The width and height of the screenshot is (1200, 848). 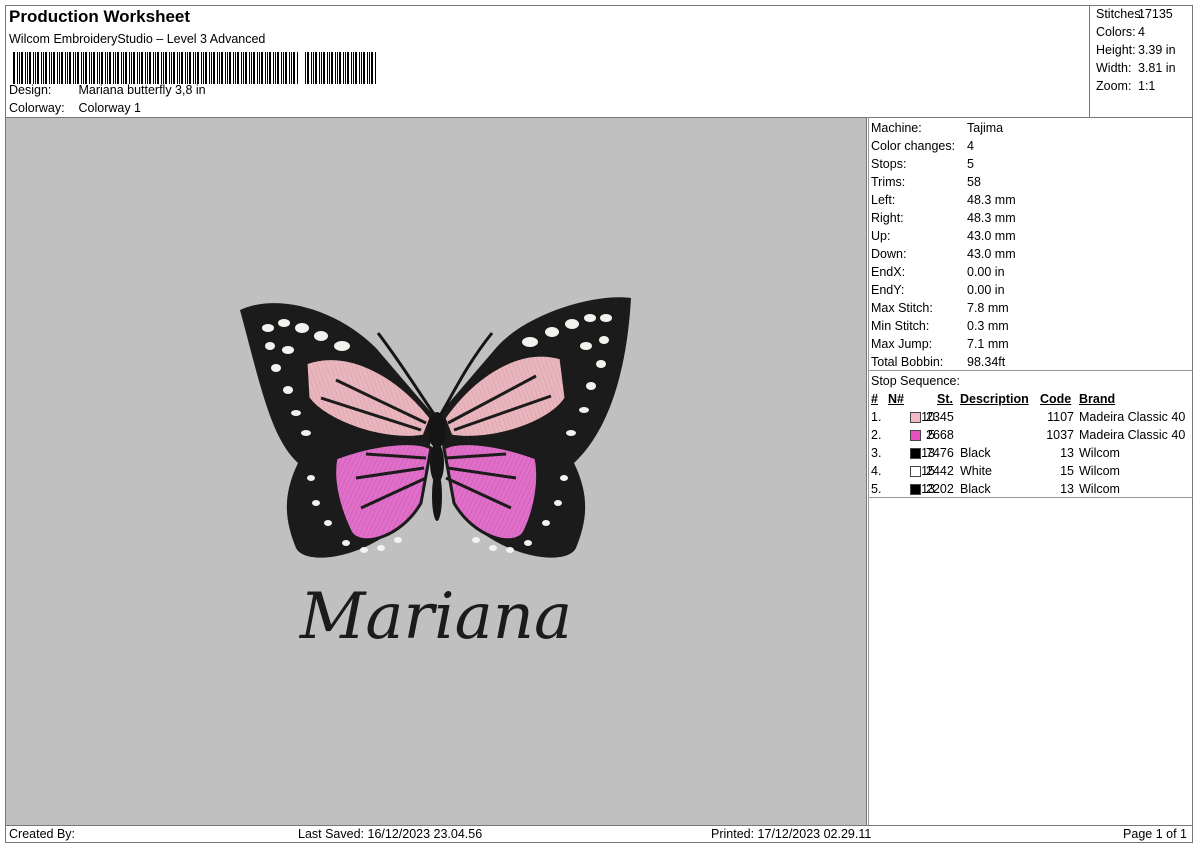 I want to click on colorway-value: Colorway 1, so click(x=110, y=108).